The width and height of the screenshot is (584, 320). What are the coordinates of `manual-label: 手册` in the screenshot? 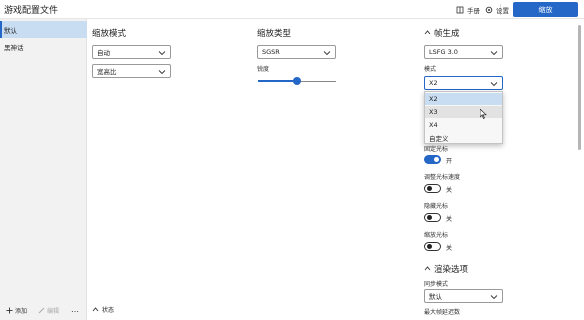 It's located at (473, 10).